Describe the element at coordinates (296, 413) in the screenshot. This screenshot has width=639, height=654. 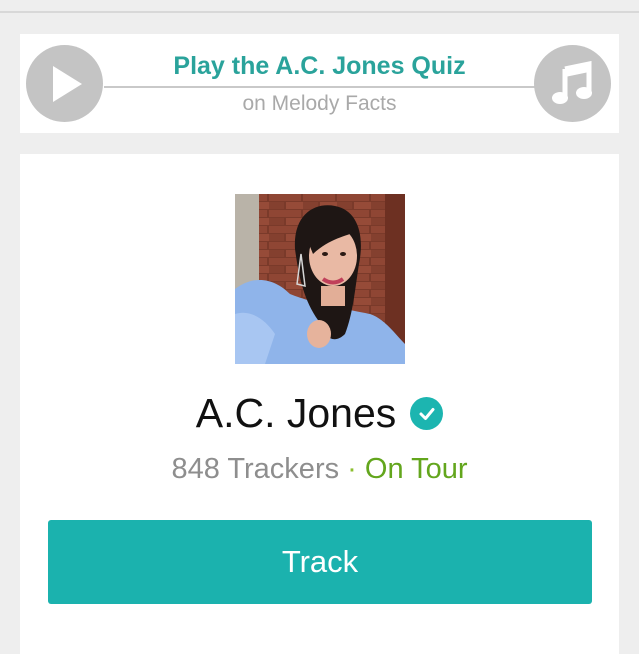
I see `artist-name: A.C. Jones` at that location.